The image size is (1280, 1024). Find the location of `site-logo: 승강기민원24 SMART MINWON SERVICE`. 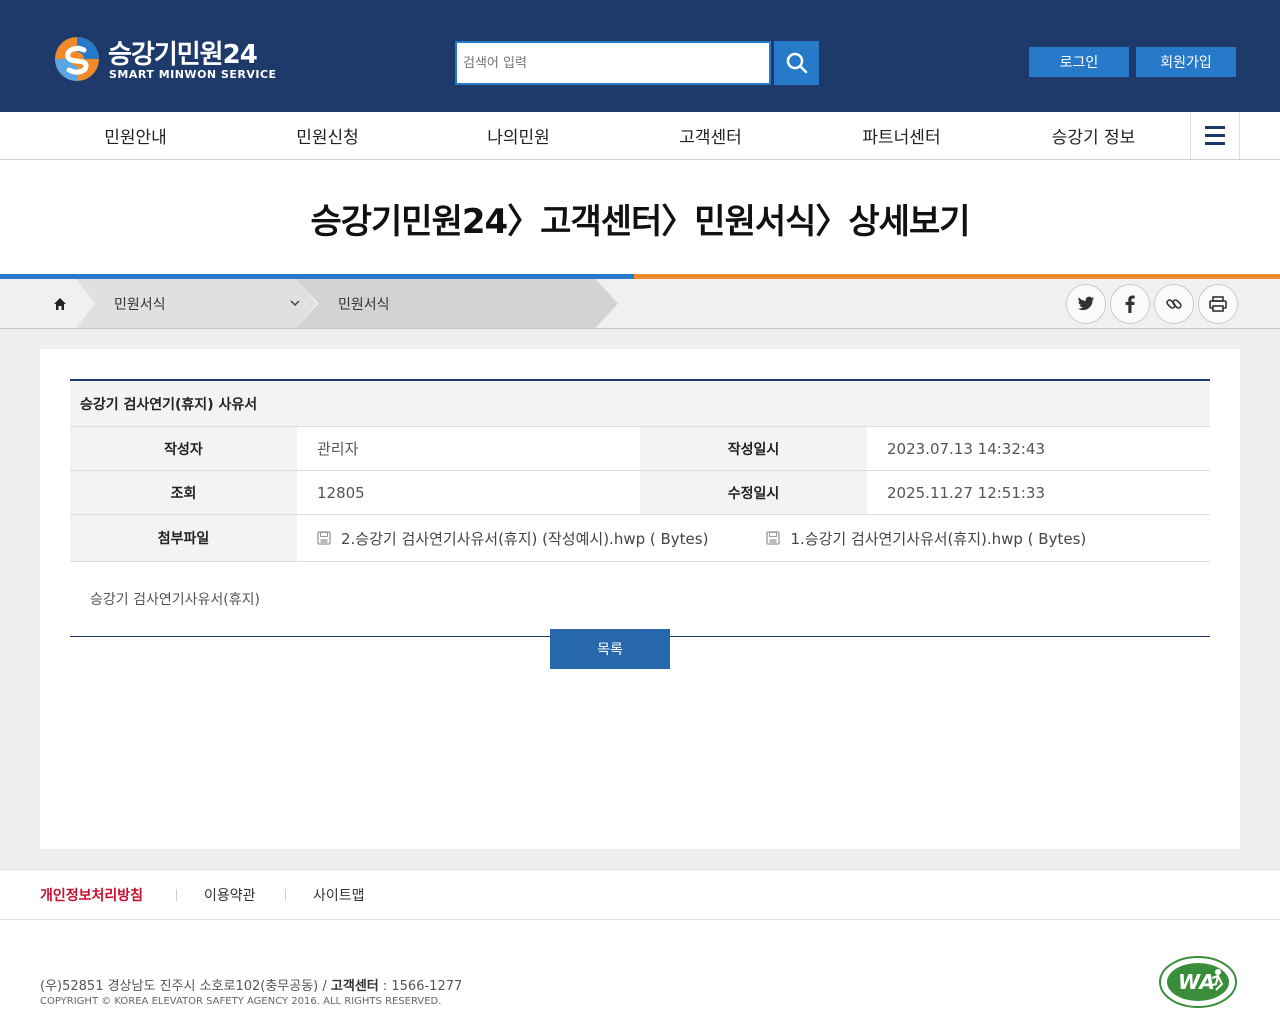

site-logo: 승강기민원24 SMART MINWON SERVICE is located at coordinates (169, 59).